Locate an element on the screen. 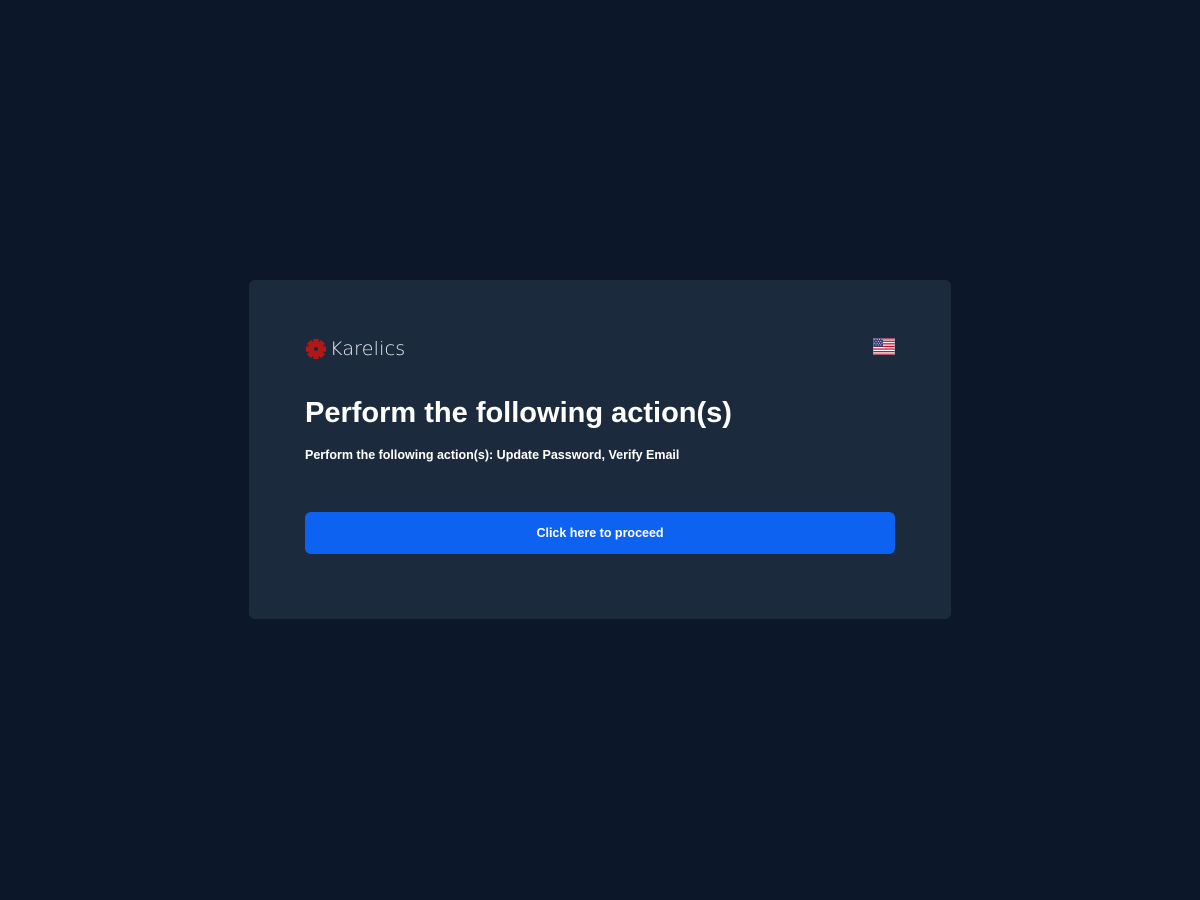  us-flag-icon is located at coordinates (884, 346).